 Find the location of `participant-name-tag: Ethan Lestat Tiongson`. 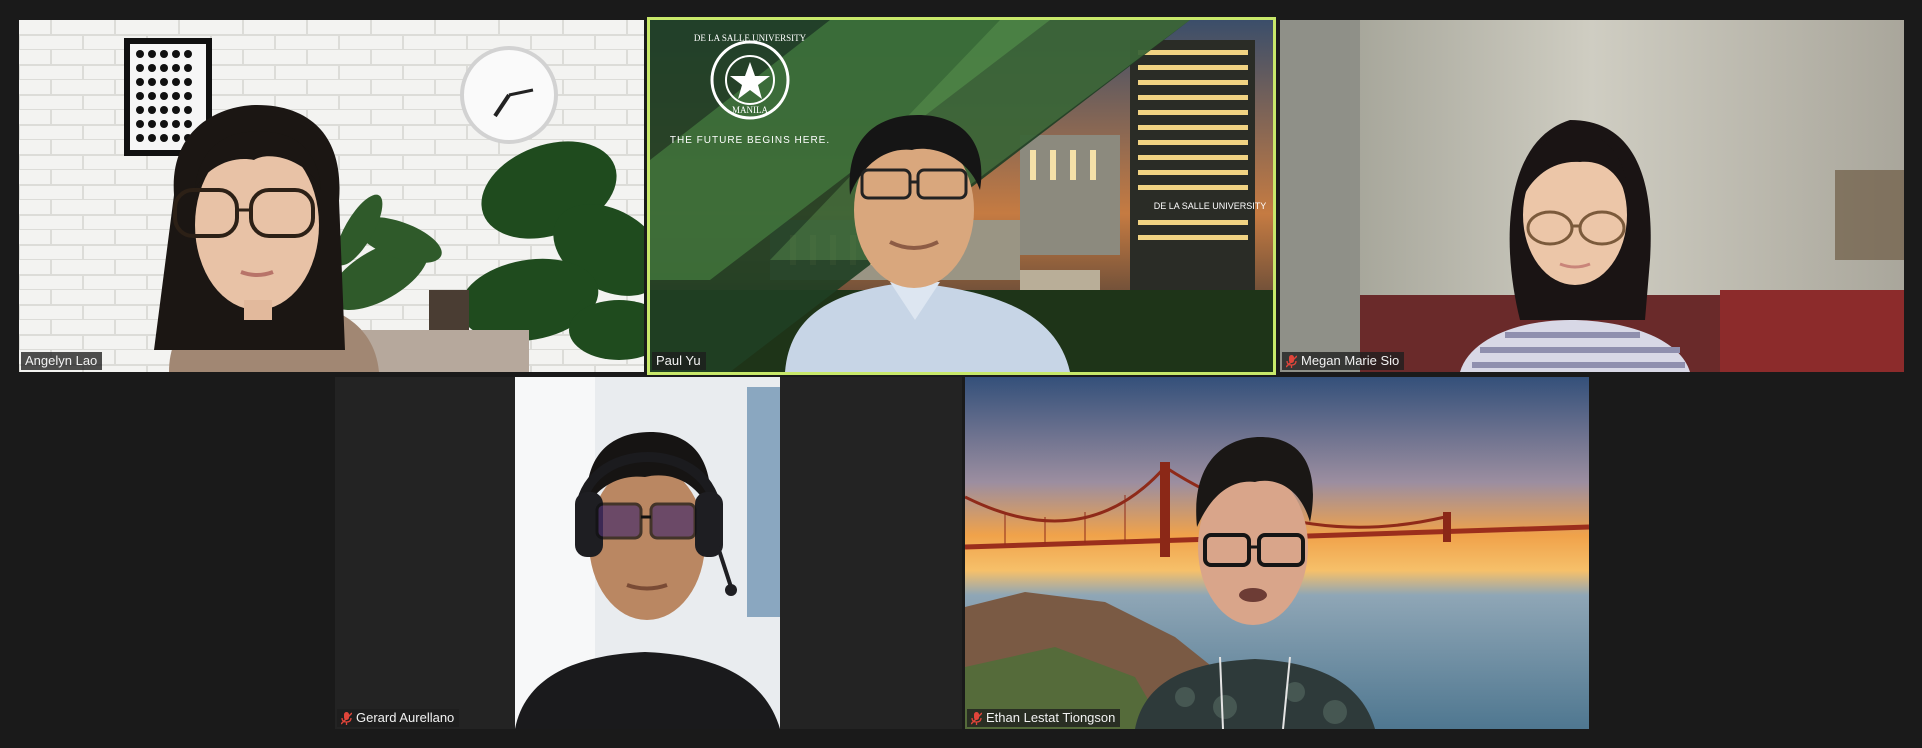

participant-name-tag: Ethan Lestat Tiongson is located at coordinates (1044, 718).